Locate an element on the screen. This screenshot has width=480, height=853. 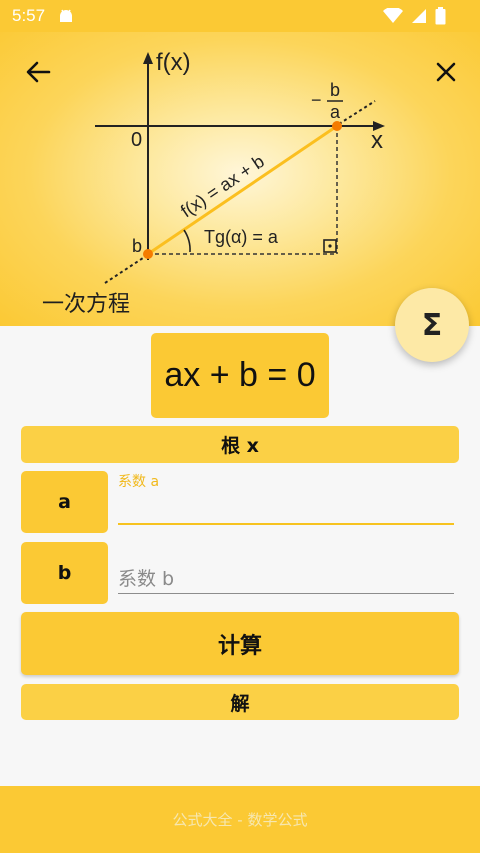
coefficient-b-input is located at coordinates (286, 579).